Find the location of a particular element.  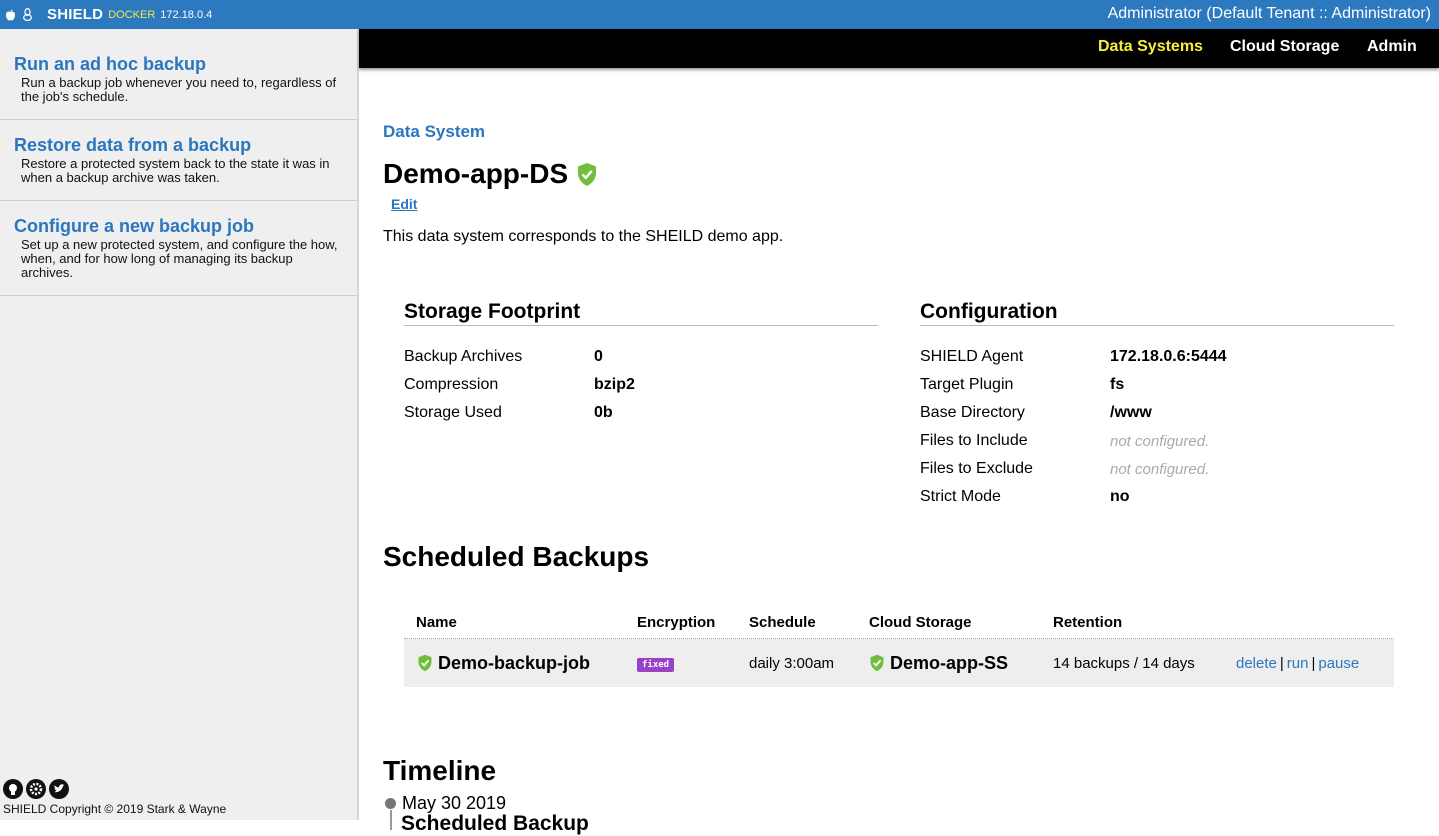

page-title: Demo-app-DS is located at coordinates (490, 174).